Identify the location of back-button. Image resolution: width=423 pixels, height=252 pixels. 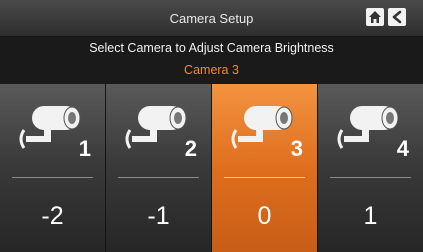
(397, 17).